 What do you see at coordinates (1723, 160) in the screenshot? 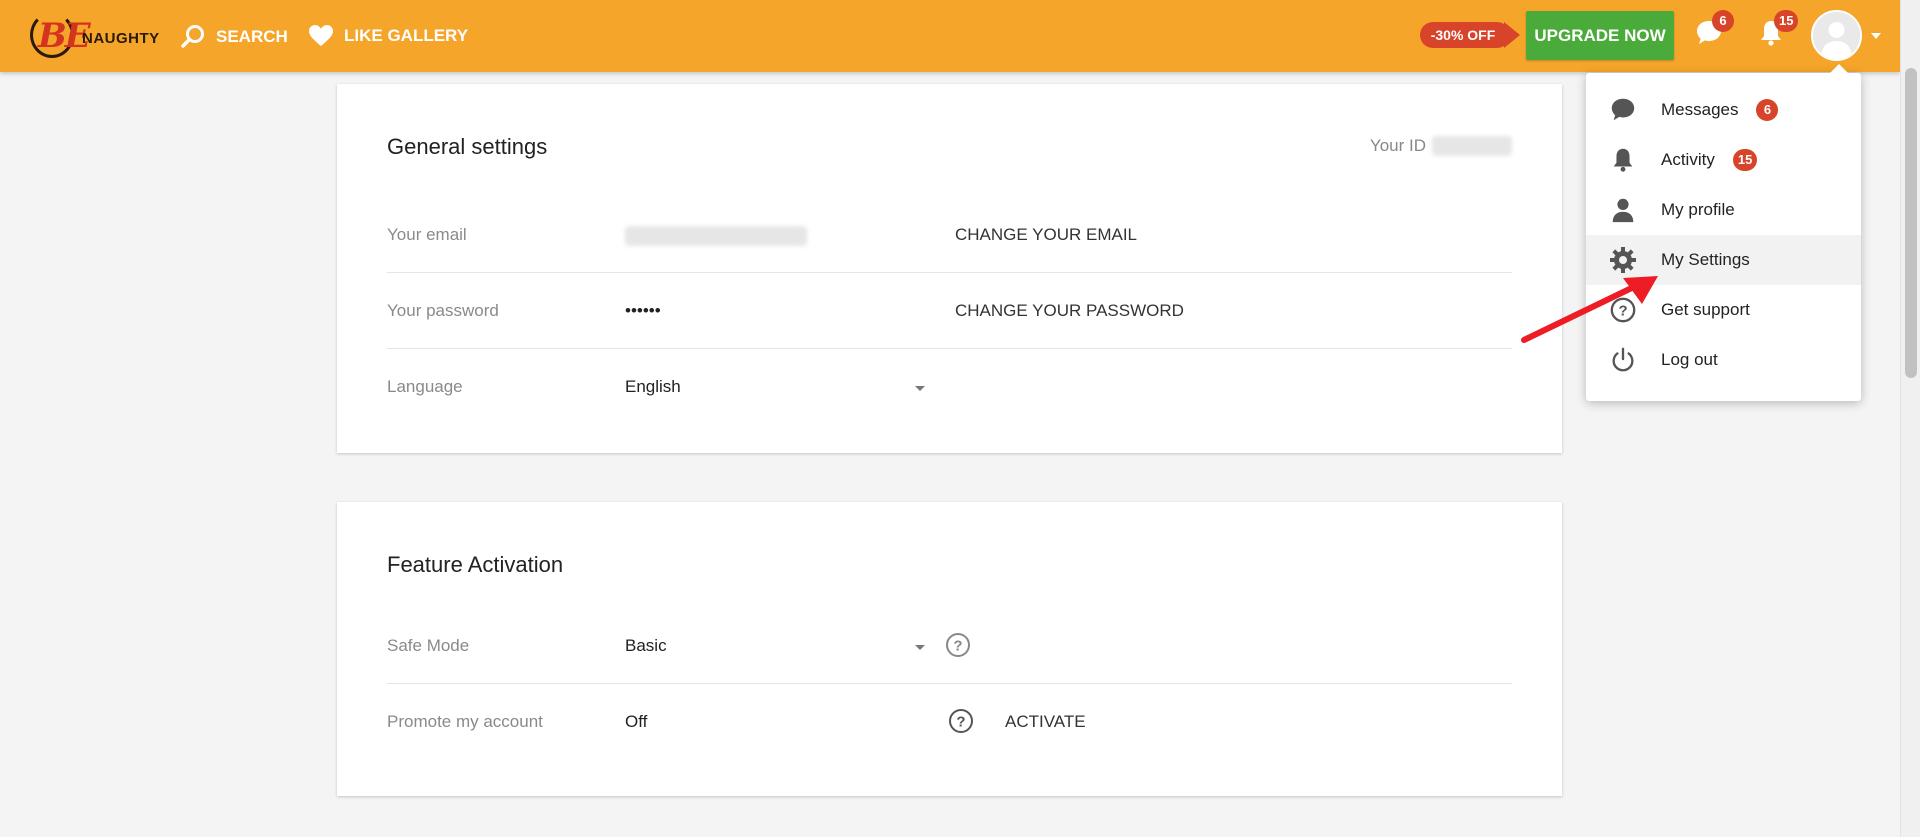
I see `menu-item-activity: Activity 15` at bounding box center [1723, 160].